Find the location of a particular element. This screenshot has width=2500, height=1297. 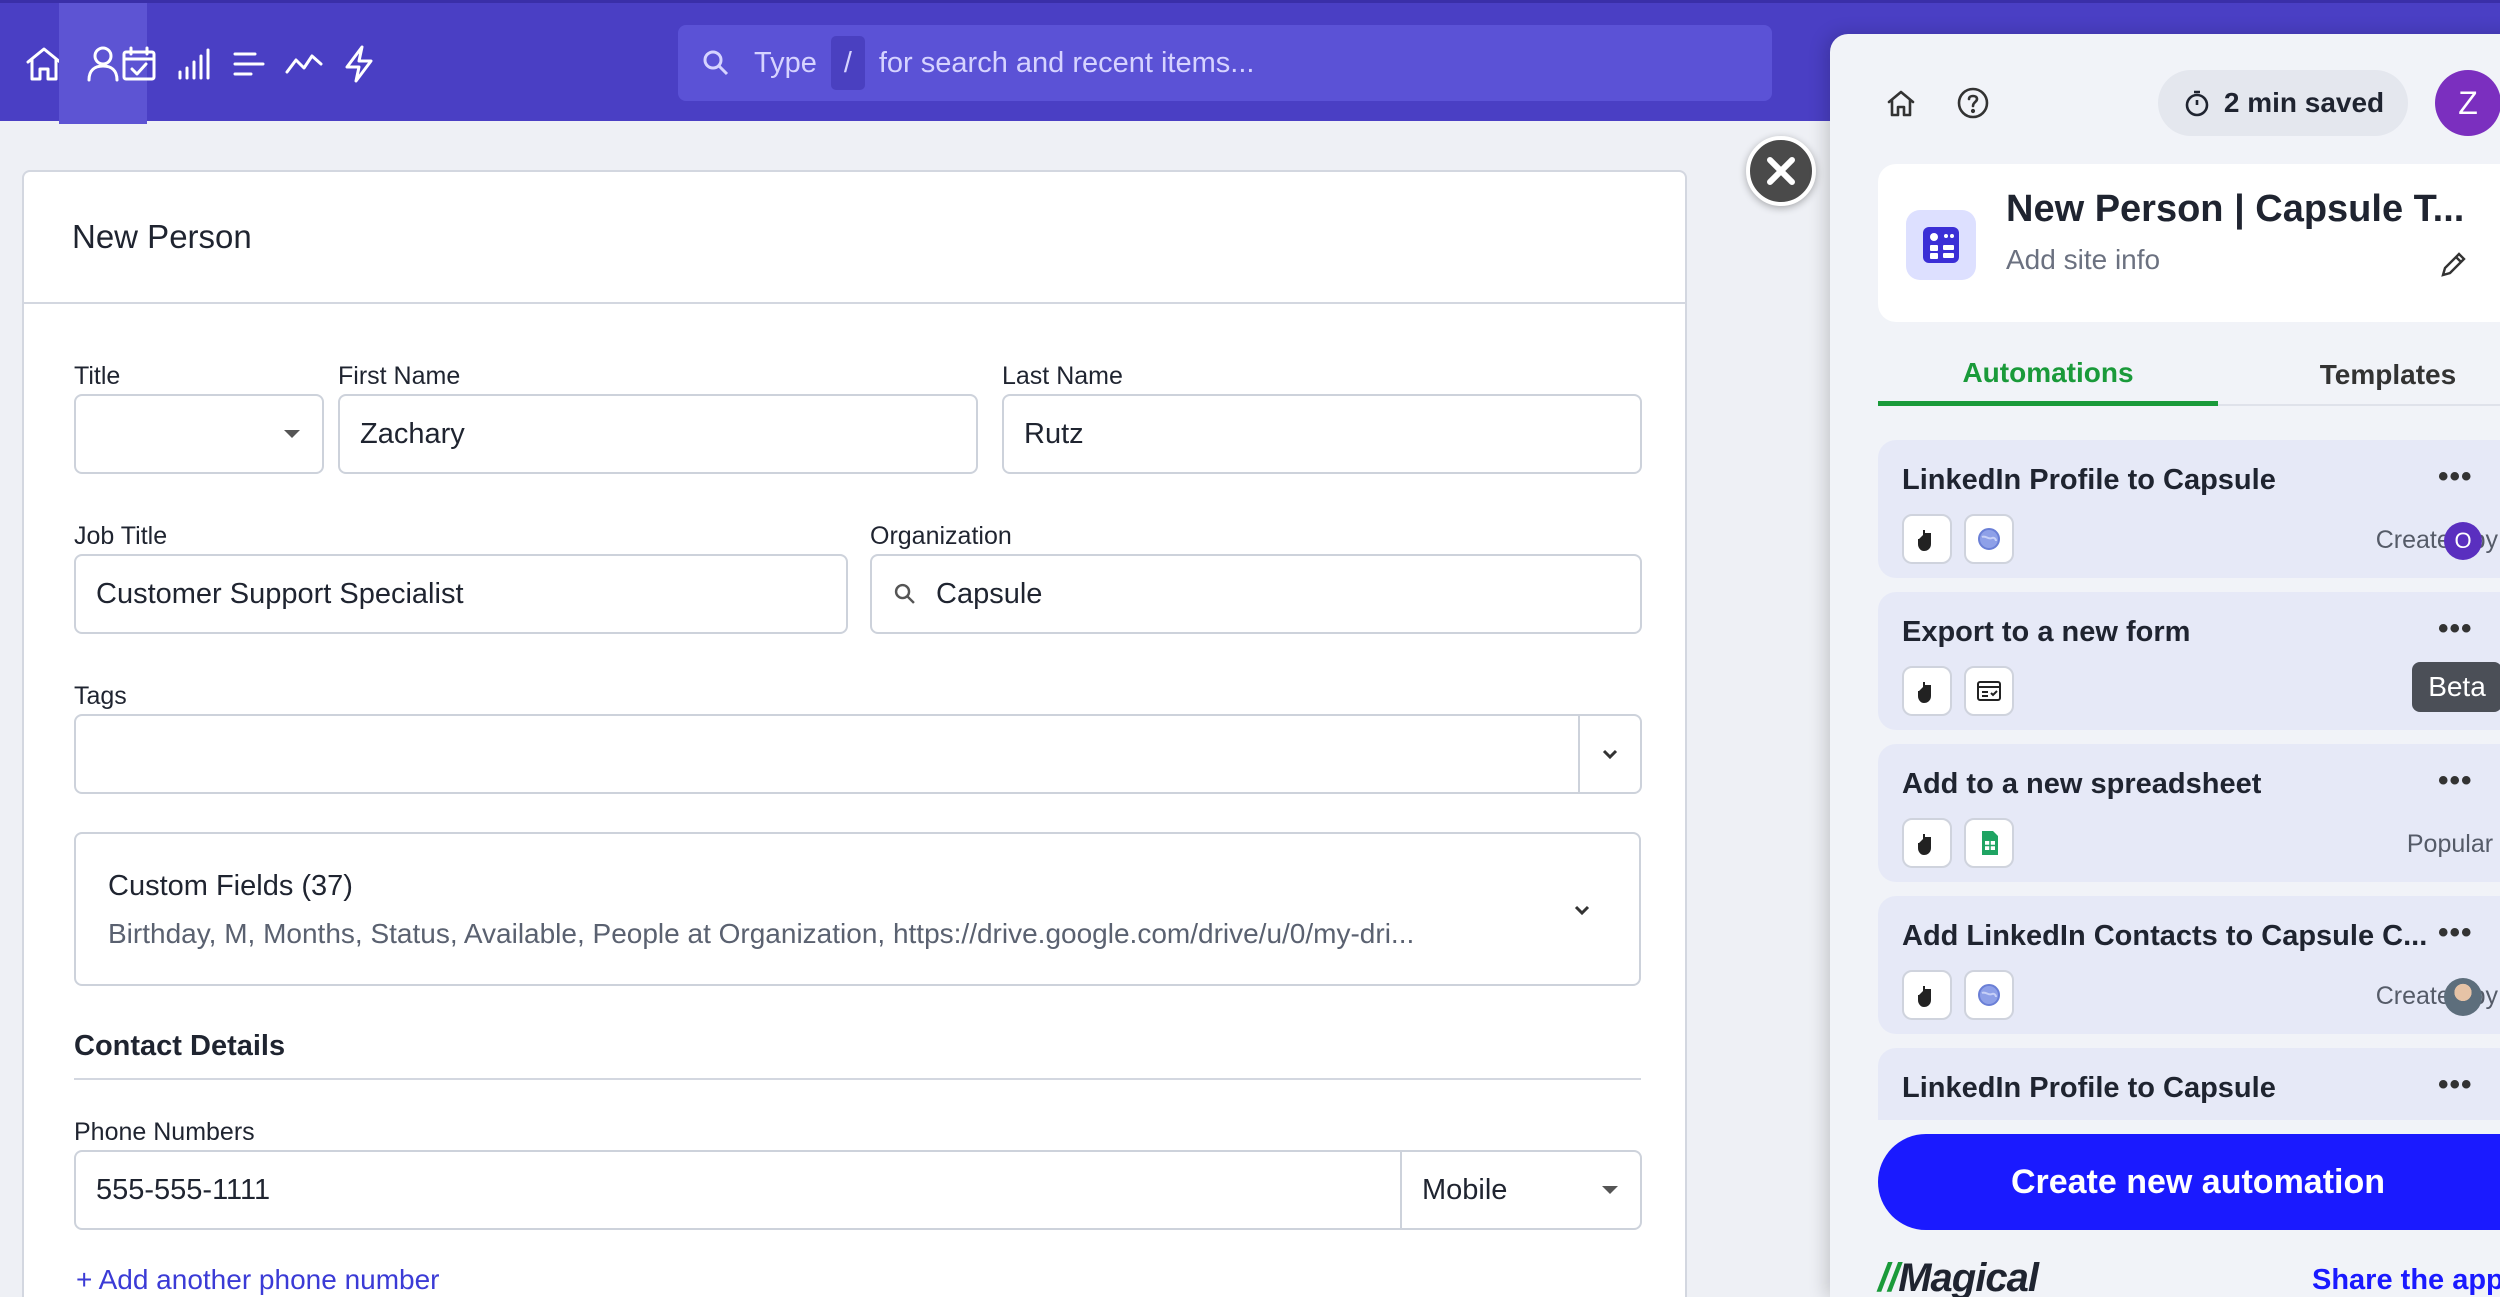

phone-number-field: 555-555-1111 is located at coordinates (738, 1190).